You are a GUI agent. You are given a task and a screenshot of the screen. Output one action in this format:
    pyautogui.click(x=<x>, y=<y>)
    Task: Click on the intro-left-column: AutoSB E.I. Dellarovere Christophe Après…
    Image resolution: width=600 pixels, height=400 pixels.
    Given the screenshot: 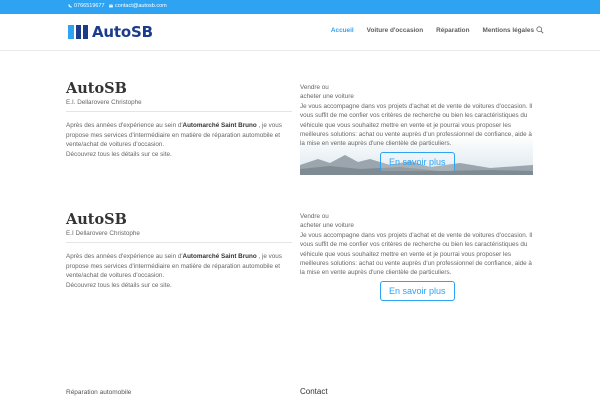 What is the action you would take?
    pyautogui.click(x=179, y=119)
    